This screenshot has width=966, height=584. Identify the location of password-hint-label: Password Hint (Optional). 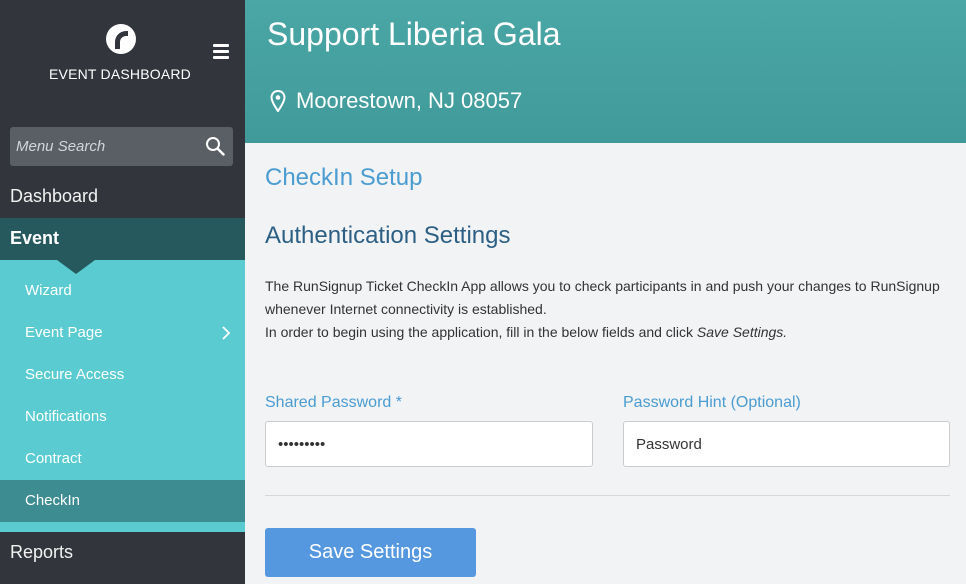
(712, 402).